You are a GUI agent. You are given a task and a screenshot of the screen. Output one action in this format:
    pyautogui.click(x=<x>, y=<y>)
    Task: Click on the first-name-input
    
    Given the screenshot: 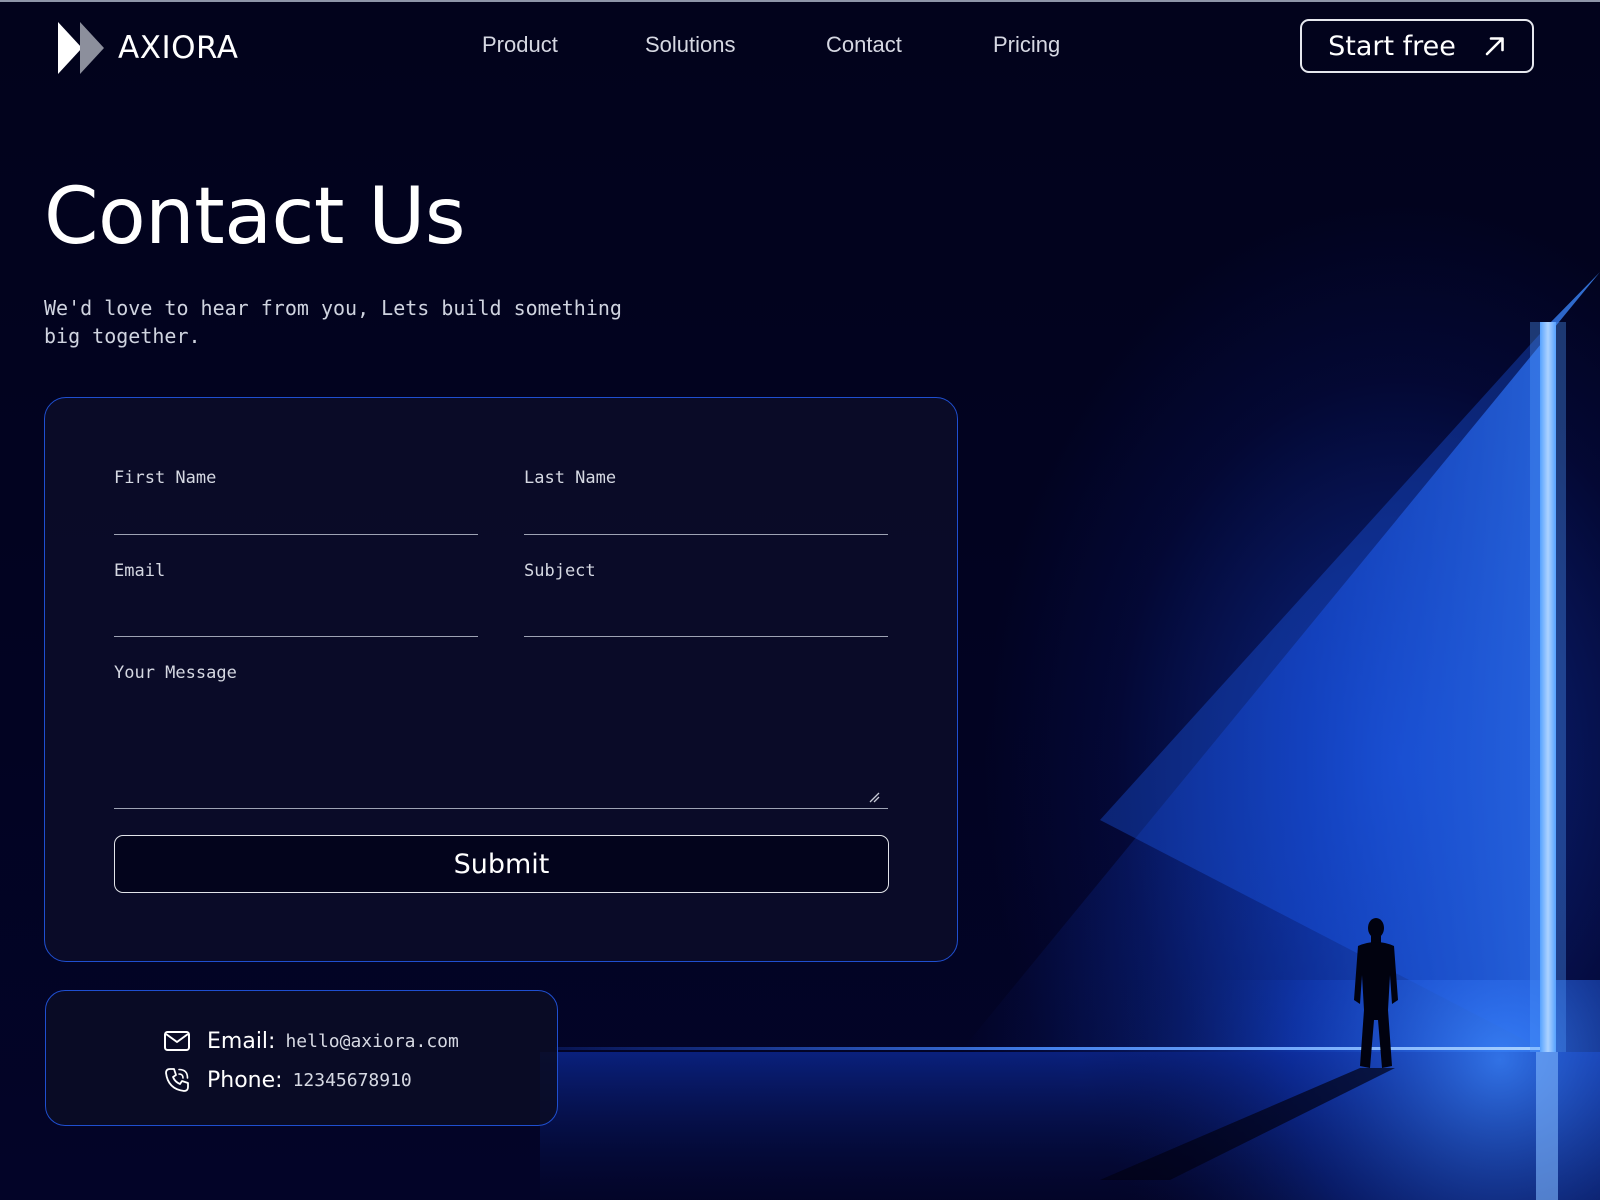 What is the action you would take?
    pyautogui.click(x=296, y=515)
    